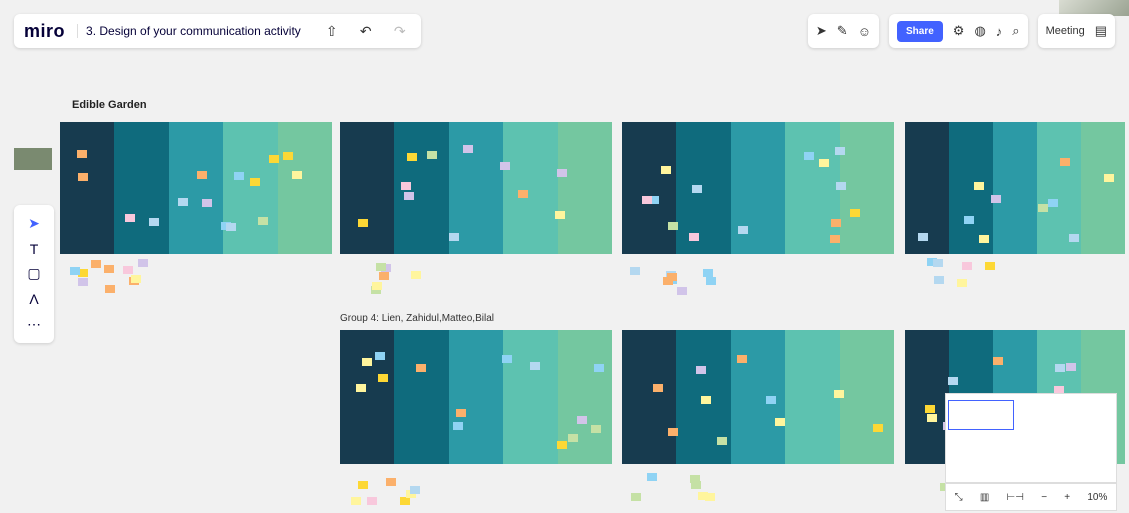 Image resolution: width=1129 pixels, height=513 pixels. Describe the element at coordinates (1065, 31) in the screenshot. I see `meeting-button: Meeting` at that location.